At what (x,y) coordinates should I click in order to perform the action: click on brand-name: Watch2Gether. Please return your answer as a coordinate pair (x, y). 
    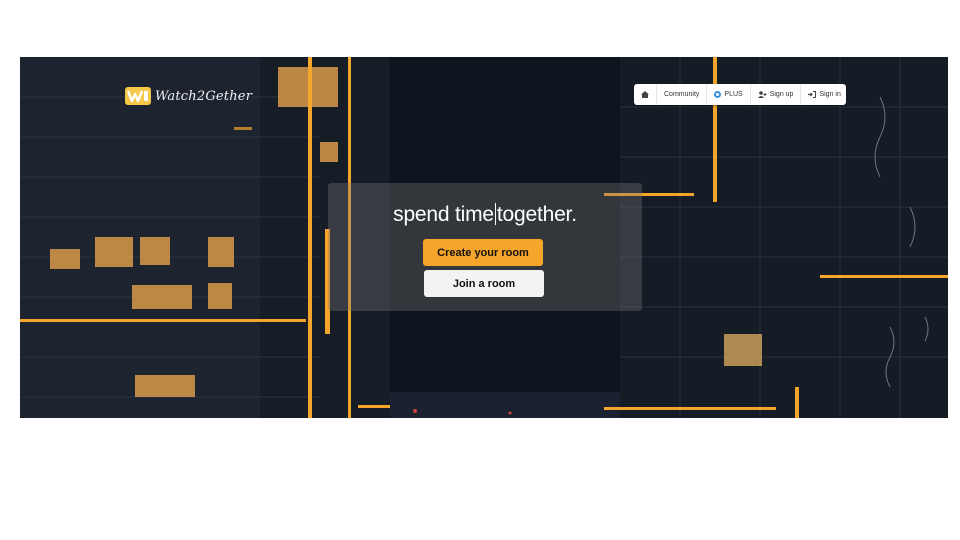
    Looking at the image, I should click on (204, 96).